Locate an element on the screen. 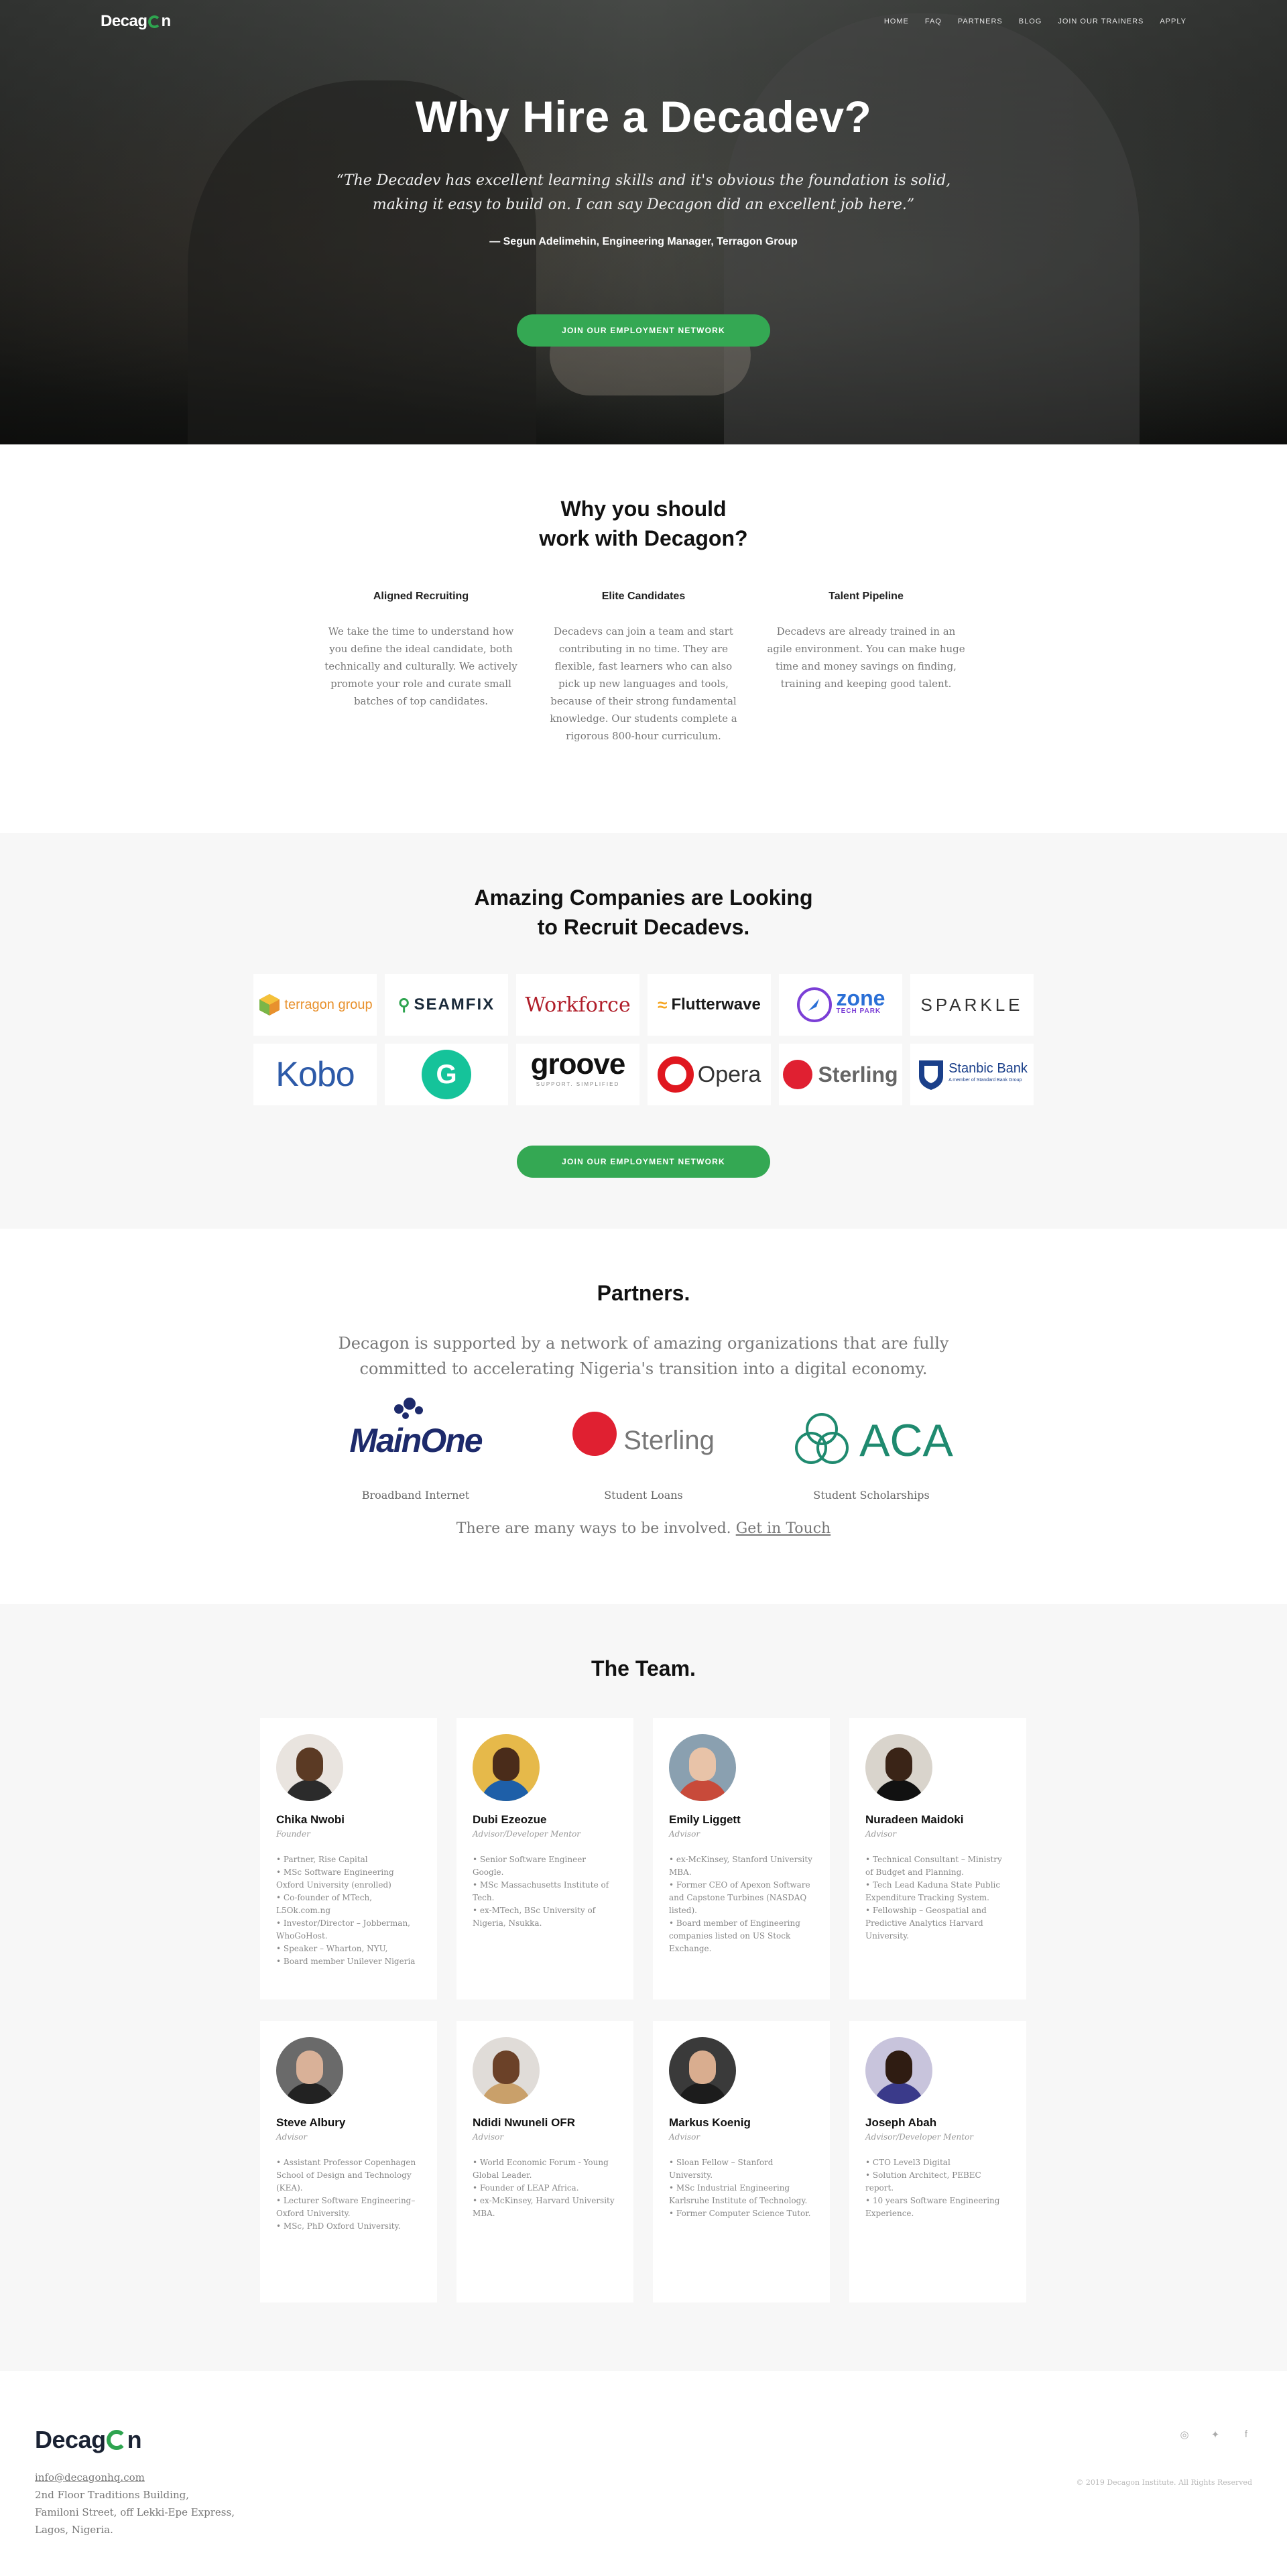 The height and width of the screenshot is (2576, 1287). kobo-logo: Kobo is located at coordinates (315, 1074).